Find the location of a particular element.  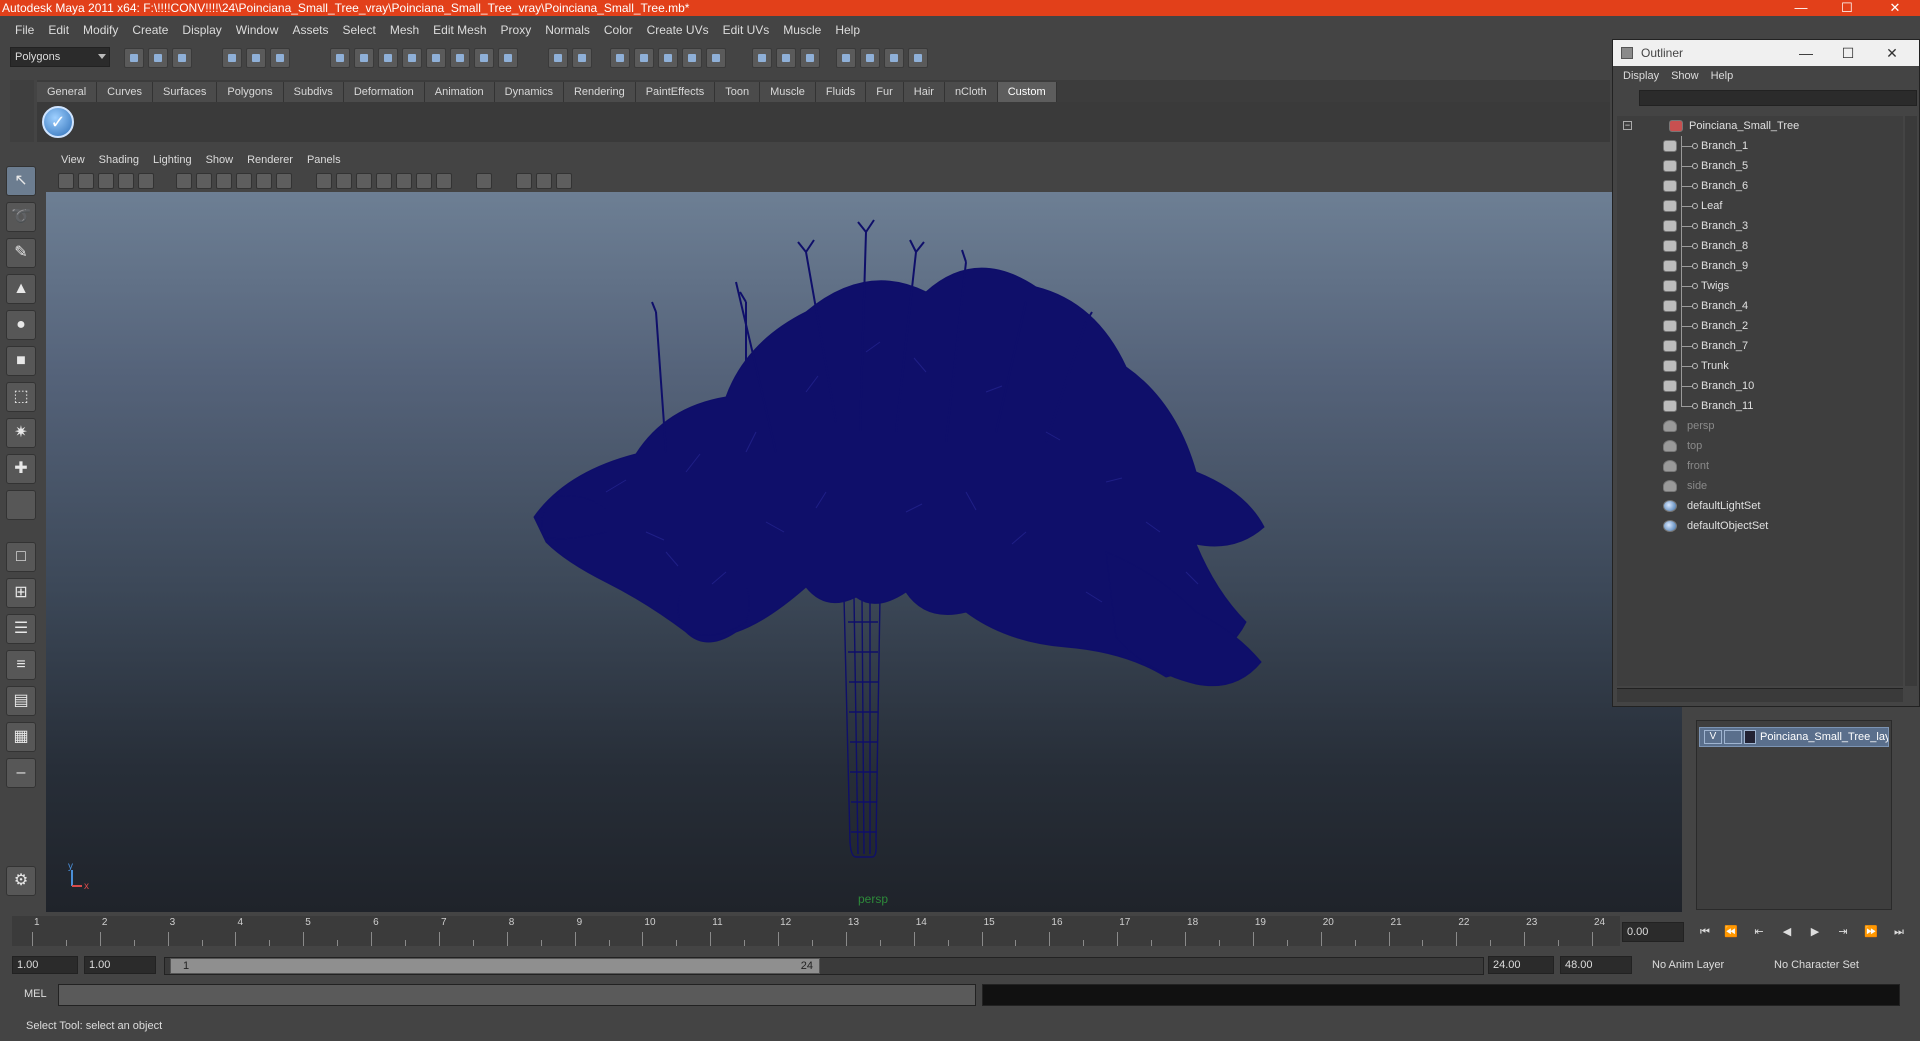

command-input is located at coordinates (517, 995).